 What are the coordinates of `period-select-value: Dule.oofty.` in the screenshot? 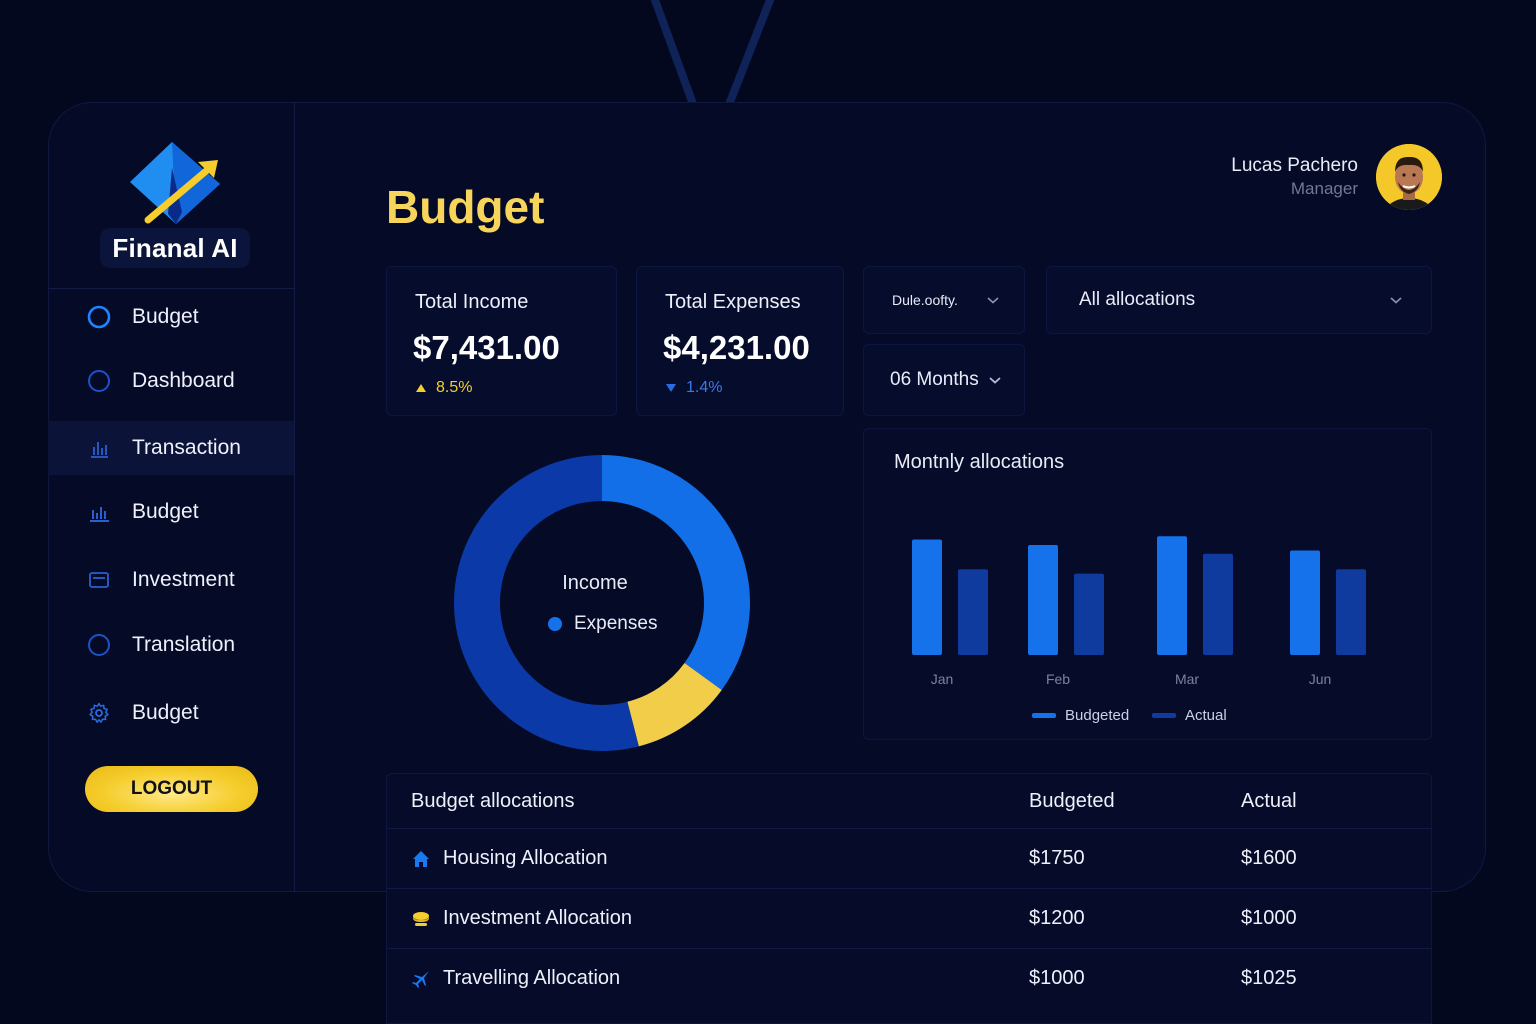 It's located at (925, 300).